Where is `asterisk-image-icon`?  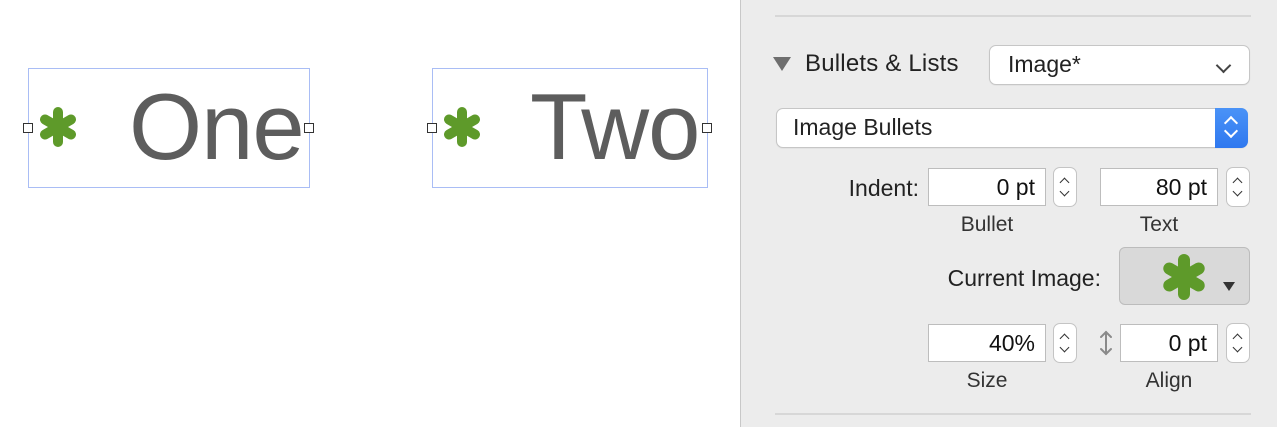 asterisk-image-icon is located at coordinates (1184, 277).